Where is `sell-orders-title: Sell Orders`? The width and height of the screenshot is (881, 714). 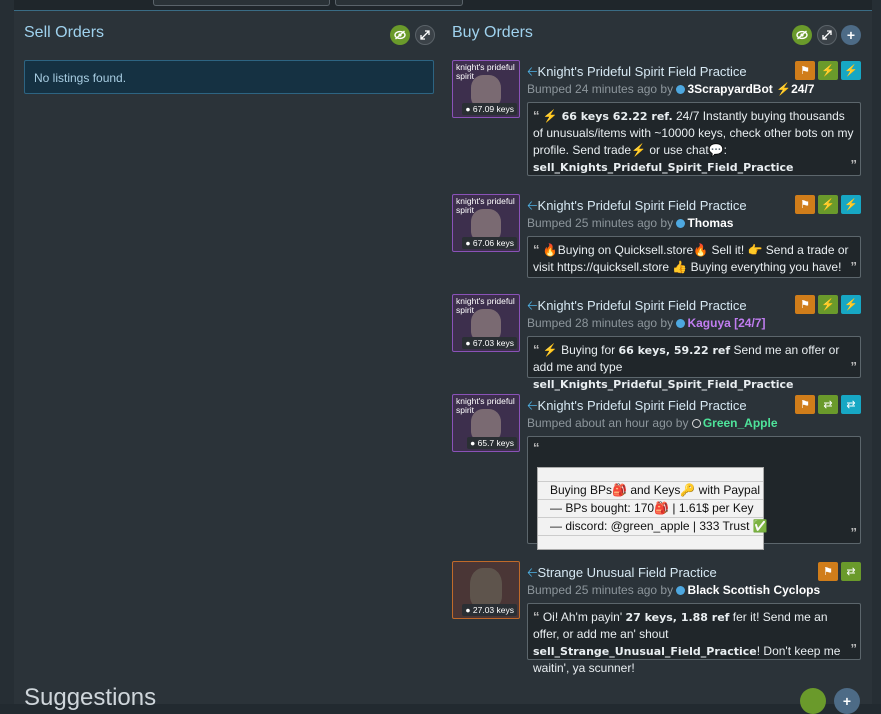
sell-orders-title: Sell Orders is located at coordinates (64, 32).